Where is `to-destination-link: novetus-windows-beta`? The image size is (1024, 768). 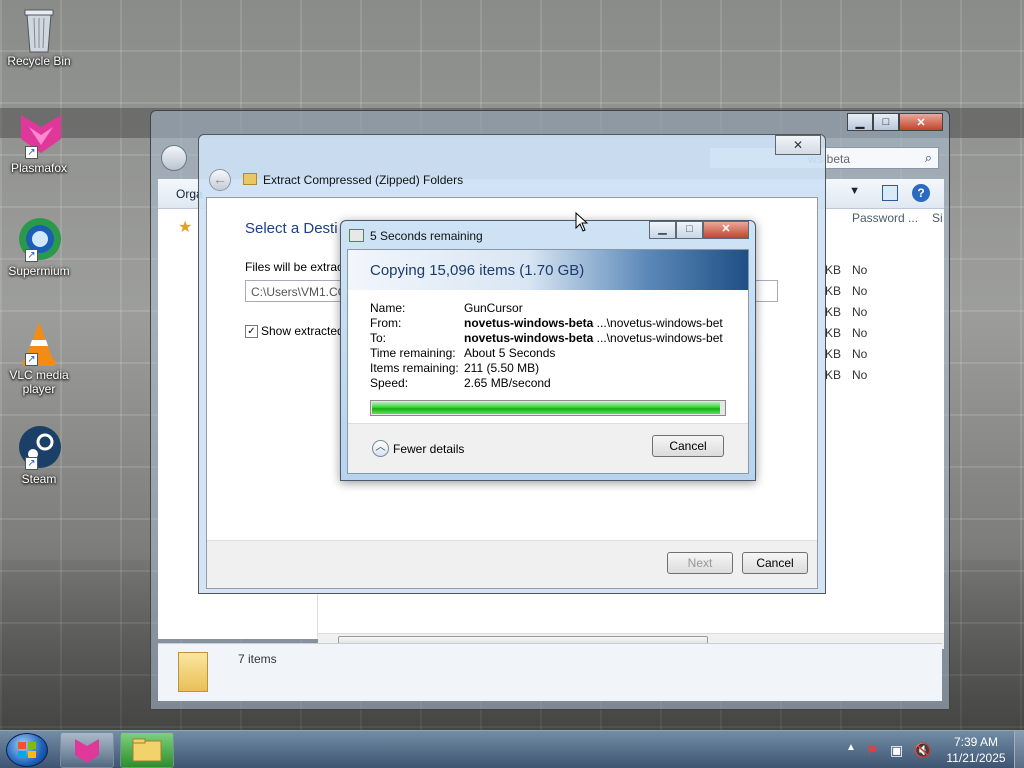
to-destination-link: novetus-windows-beta is located at coordinates (528, 338).